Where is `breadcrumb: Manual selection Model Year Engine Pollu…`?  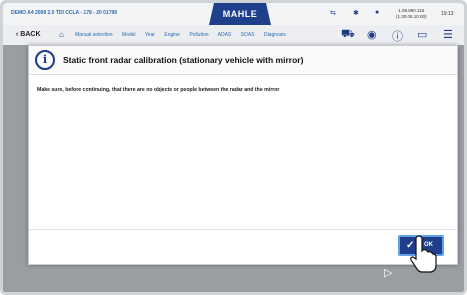 breadcrumb: Manual selection Model Year Engine Pollu… is located at coordinates (184, 35).